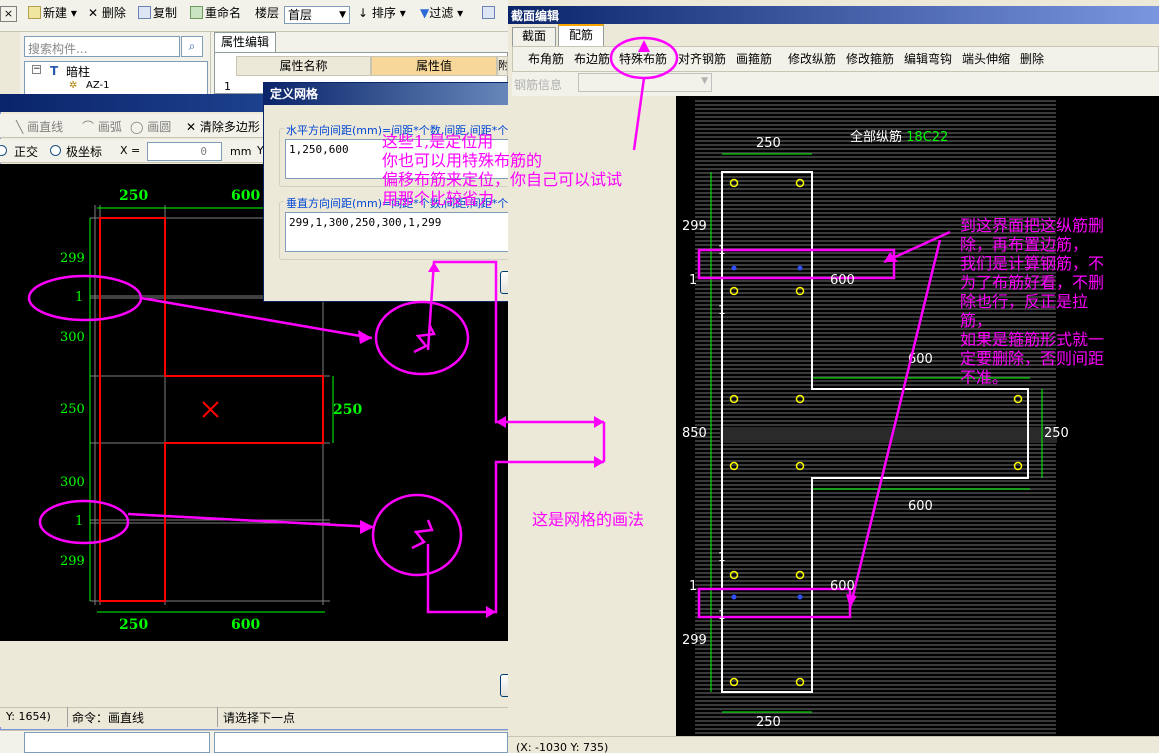  I want to click on dim-600-c: 600, so click(920, 506).